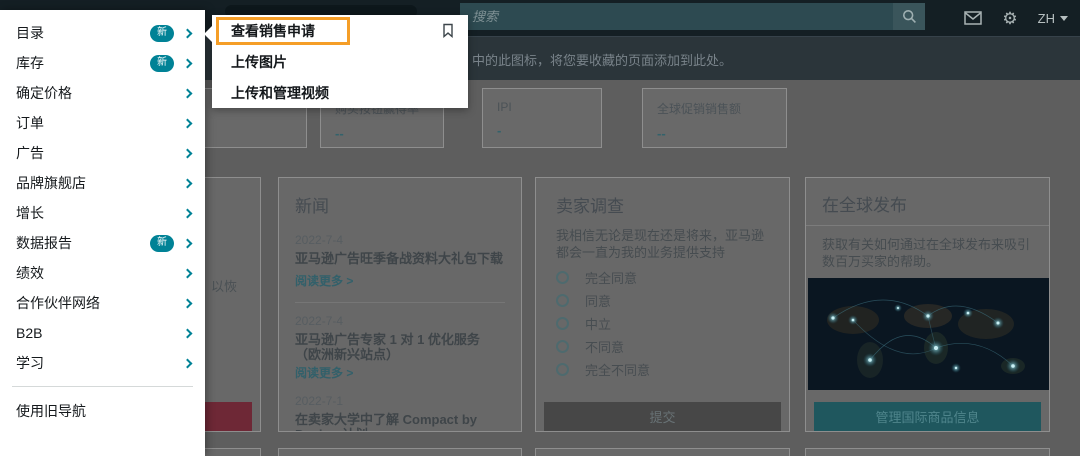  Describe the element at coordinates (102, 243) in the screenshot. I see `sidebar-item-reports: 数据报告 新` at that location.